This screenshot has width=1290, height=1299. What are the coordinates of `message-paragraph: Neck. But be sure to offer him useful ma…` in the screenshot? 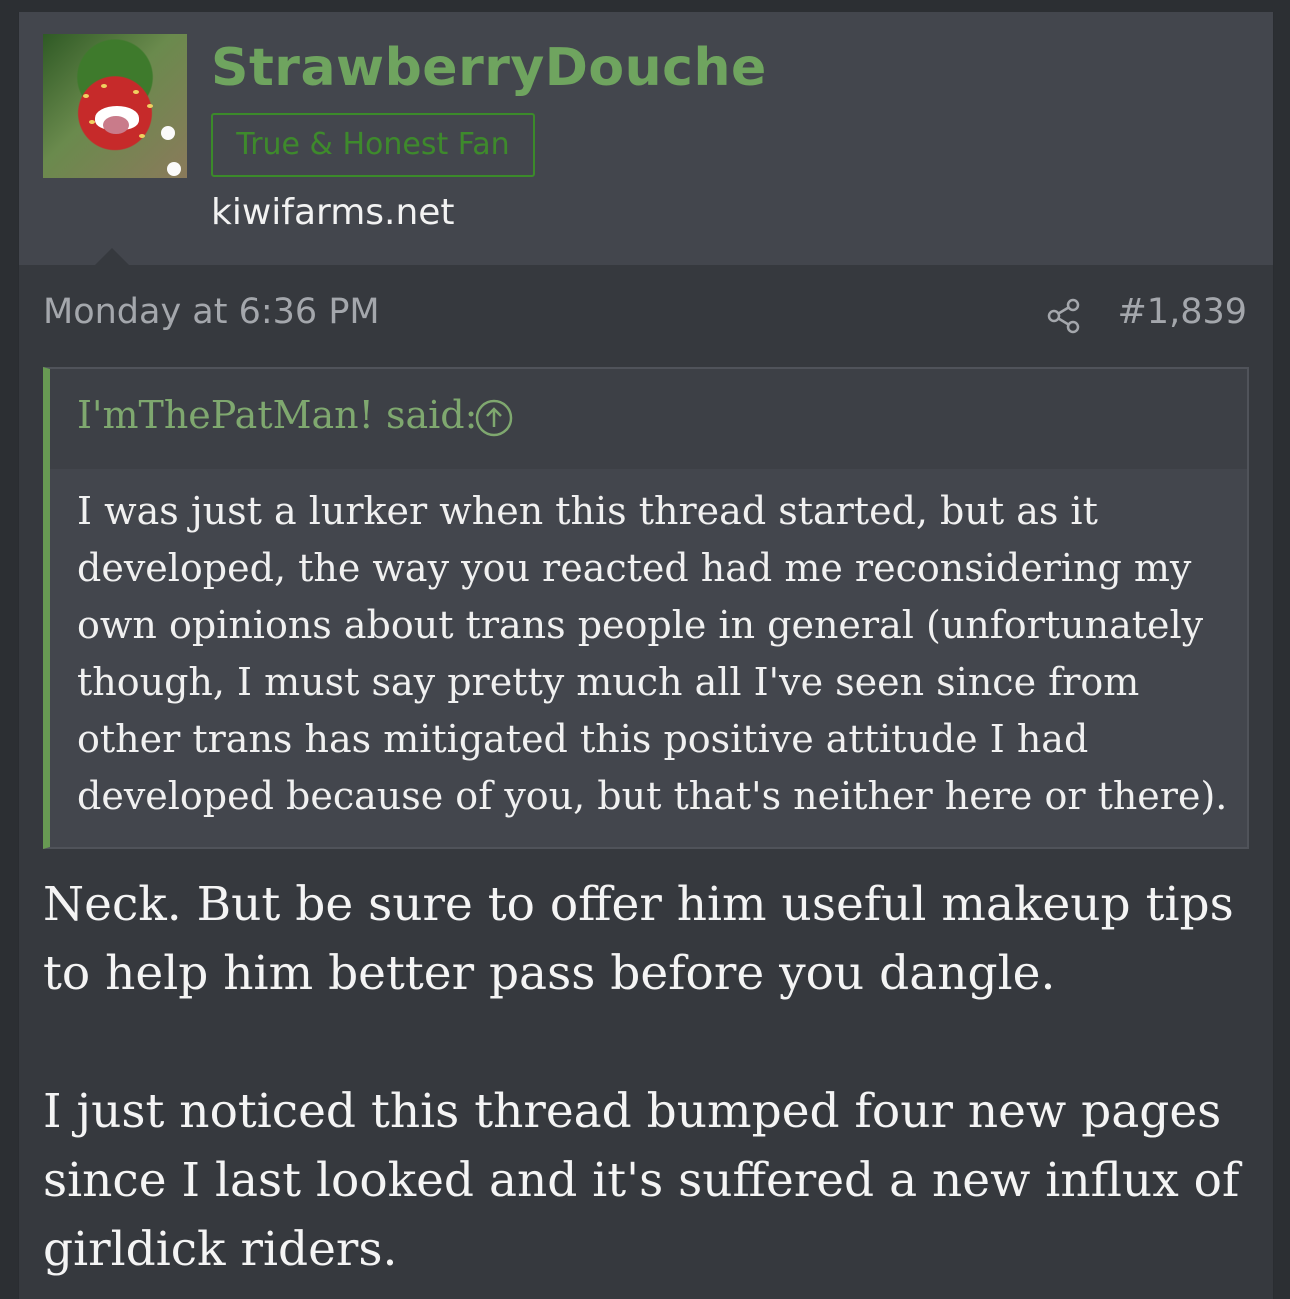 It's located at (638, 939).